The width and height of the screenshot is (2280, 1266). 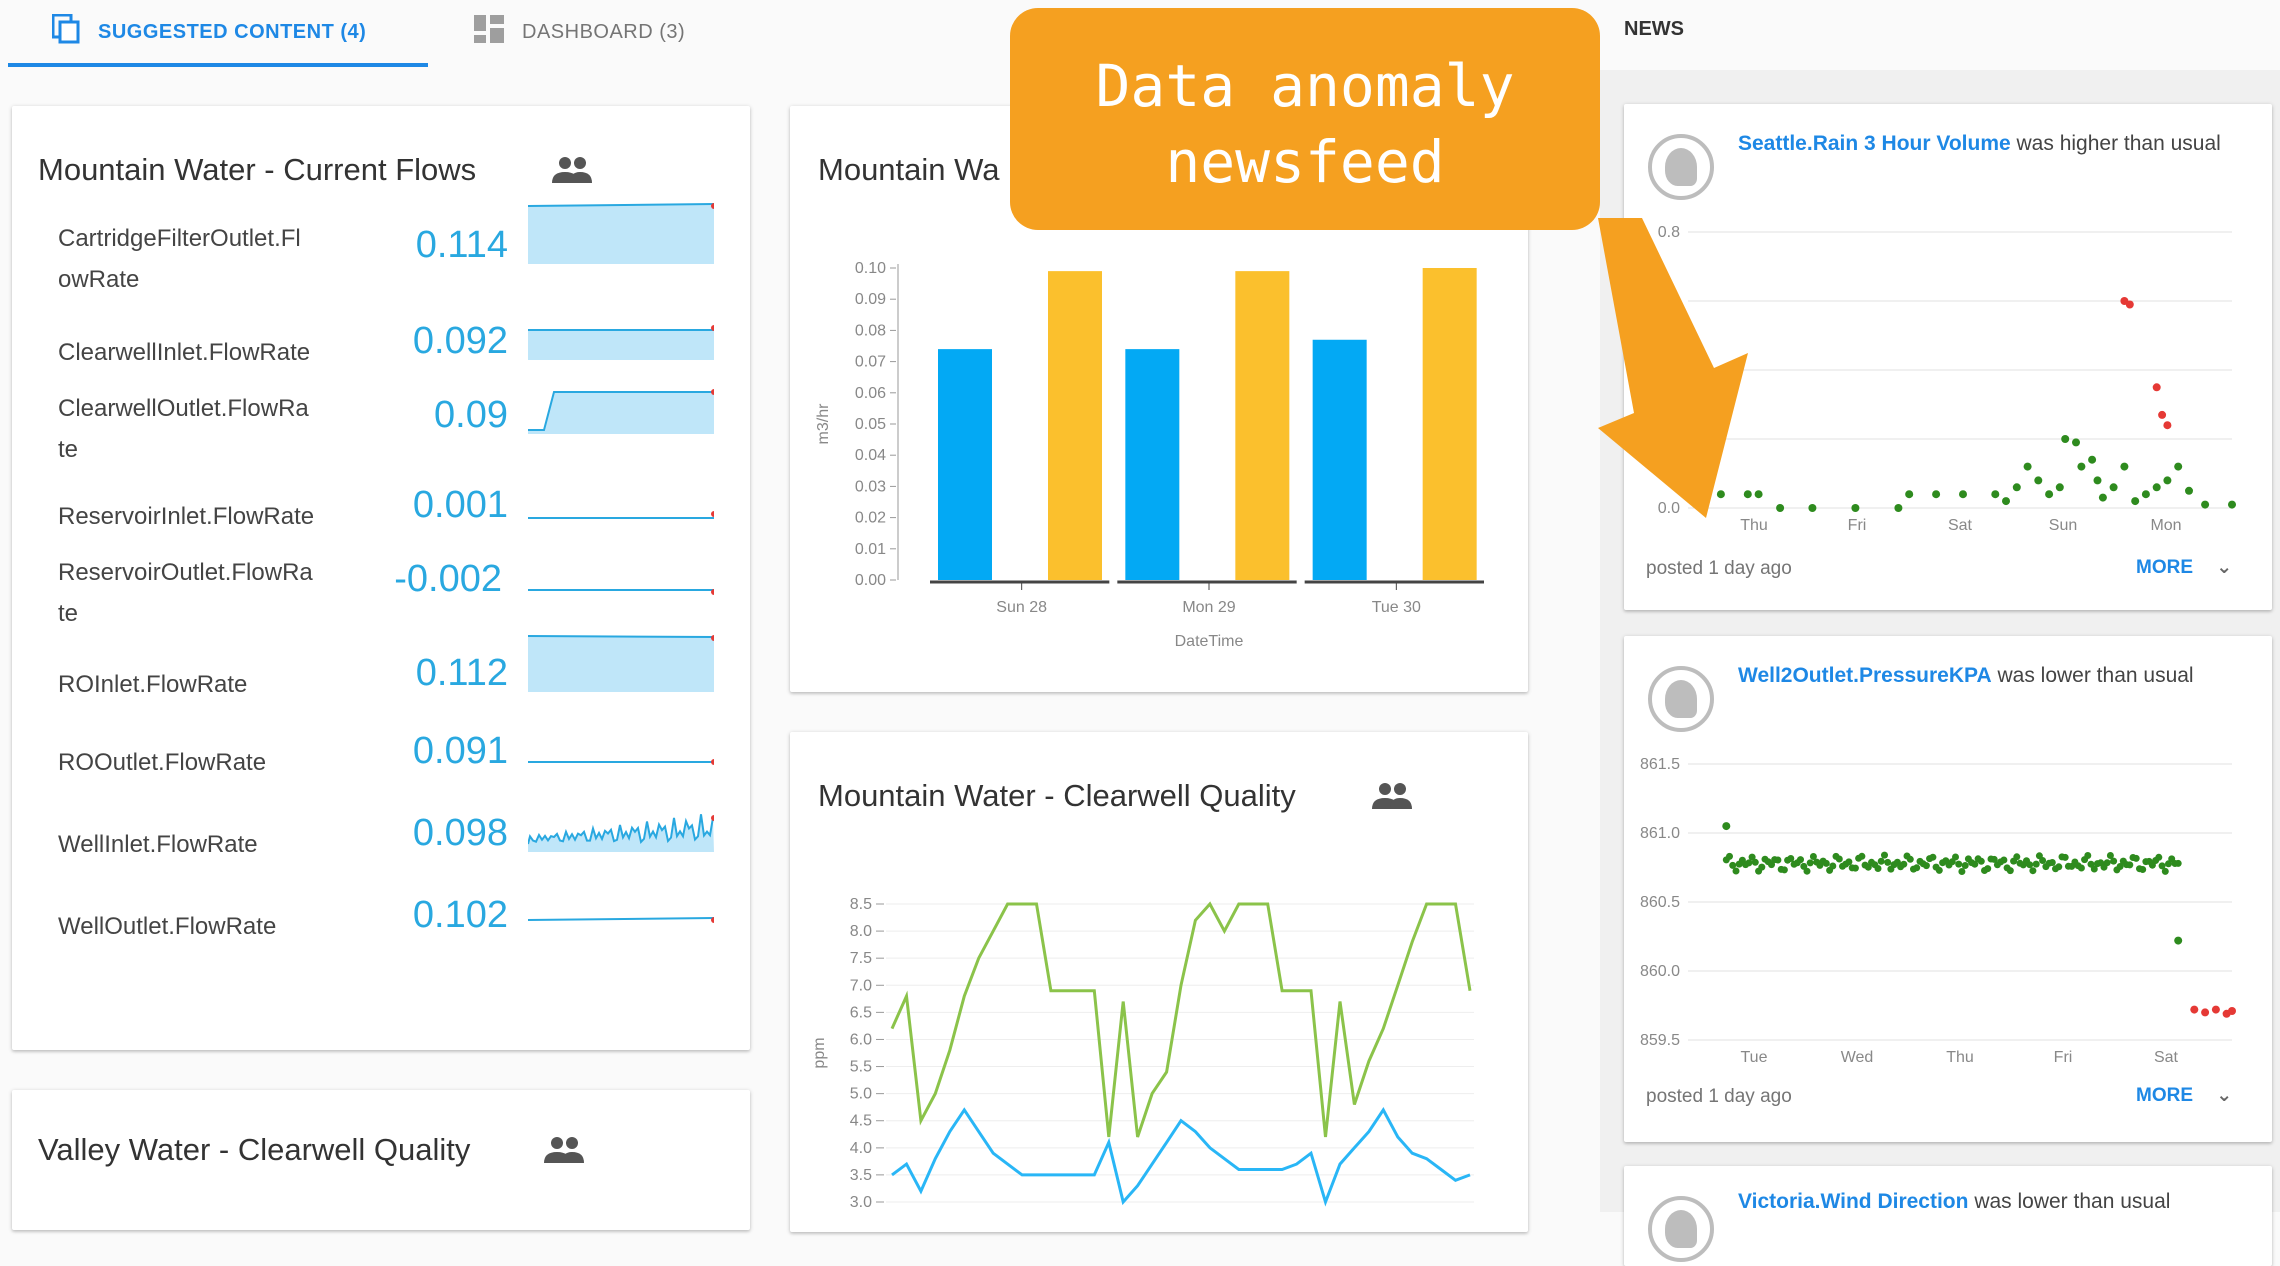 I want to click on x-tick-label: Tue, so click(x=1754, y=1057).